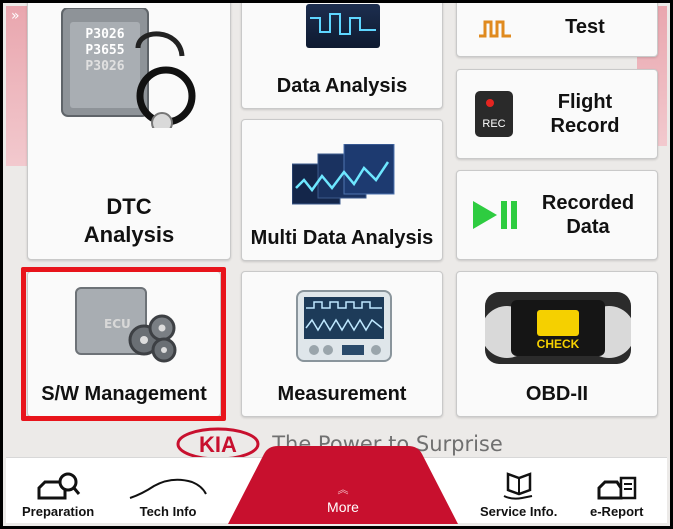 Image resolution: width=673 pixels, height=529 pixels. What do you see at coordinates (558, 328) in the screenshot?
I see `check-engine-dashboard-icon: CHECK` at bounding box center [558, 328].